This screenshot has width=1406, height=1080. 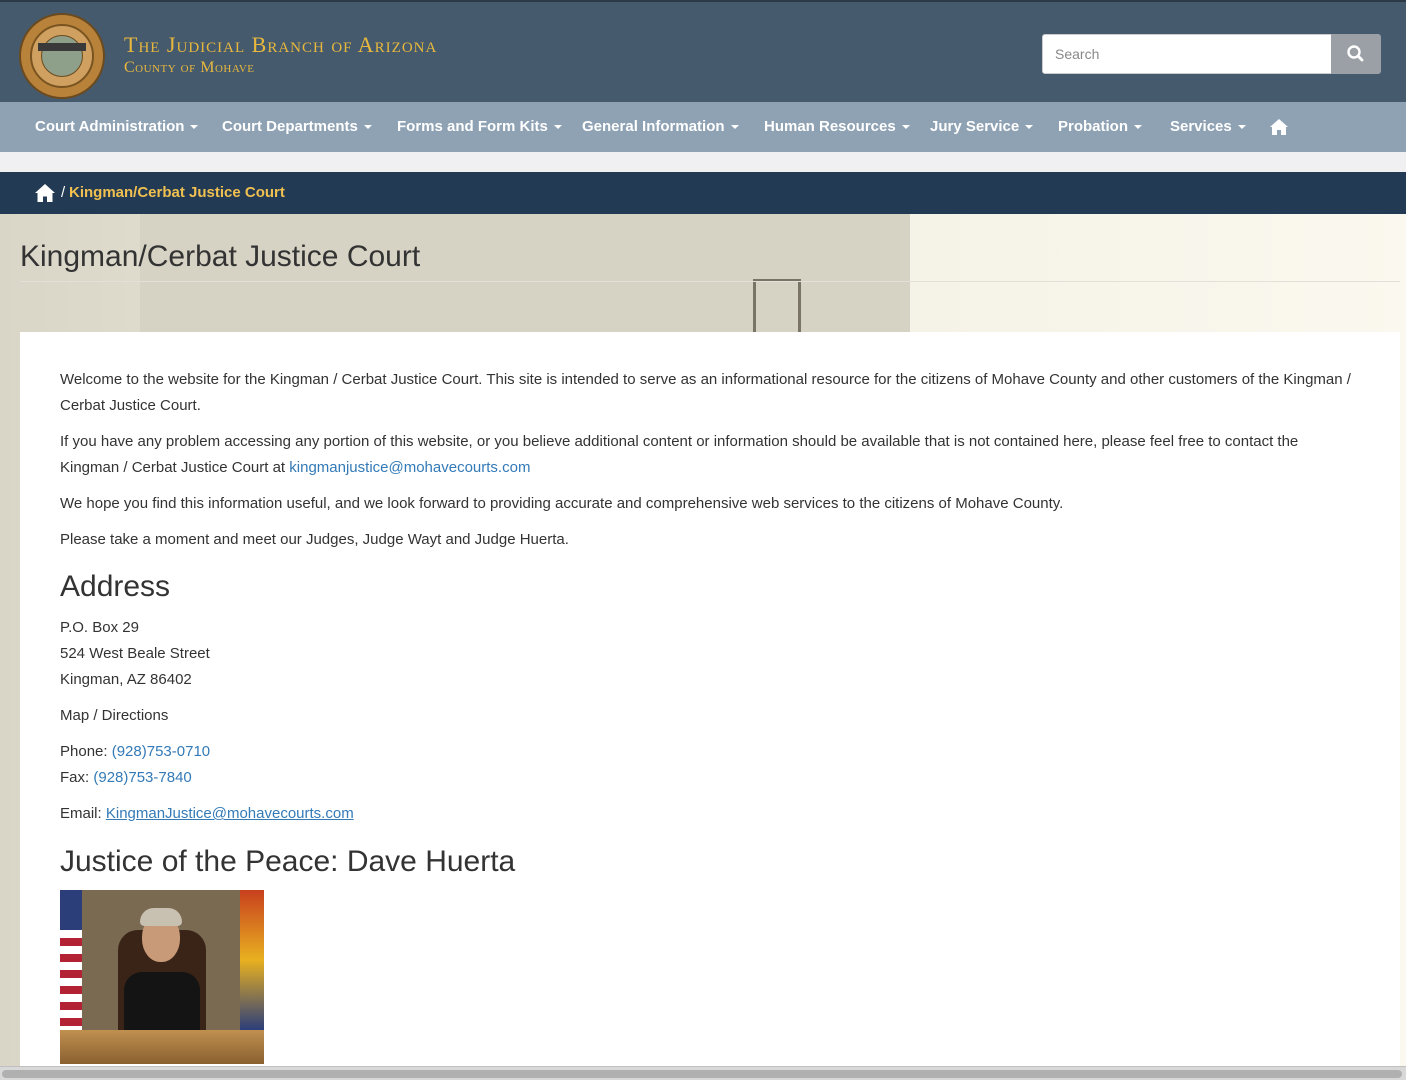 What do you see at coordinates (777, 309) in the screenshot?
I see `background-window` at bounding box center [777, 309].